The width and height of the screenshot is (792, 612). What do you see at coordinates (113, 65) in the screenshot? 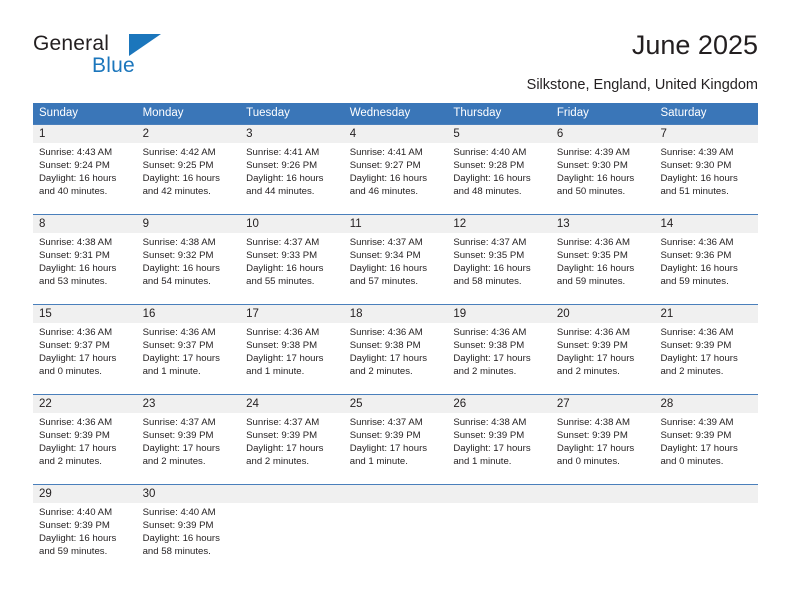
I see `logo-word-blue: Blue` at bounding box center [113, 65].